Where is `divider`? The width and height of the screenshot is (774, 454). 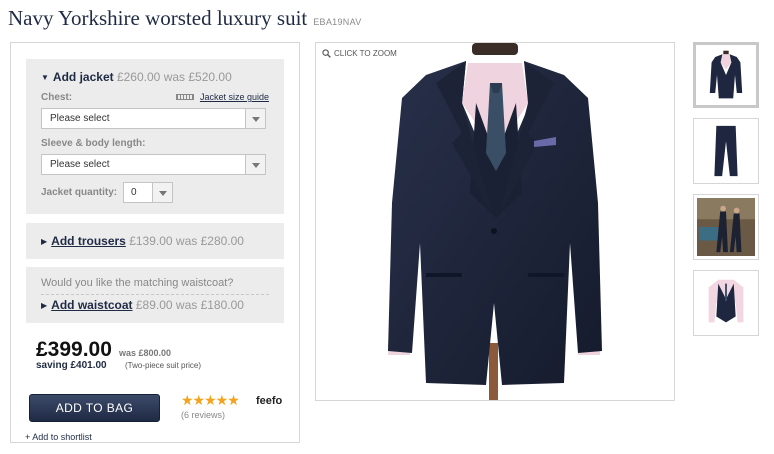
divider is located at coordinates (155, 294).